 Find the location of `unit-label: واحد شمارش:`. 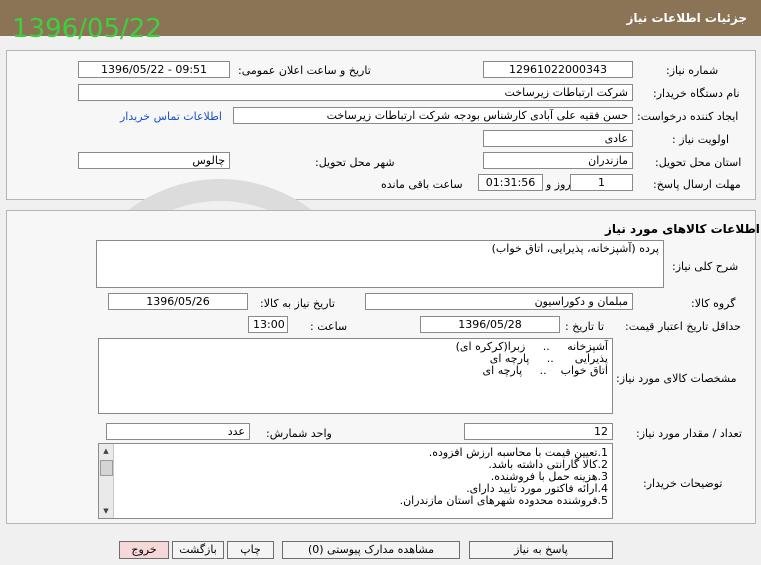

unit-label: واحد شمارش: is located at coordinates (299, 433).